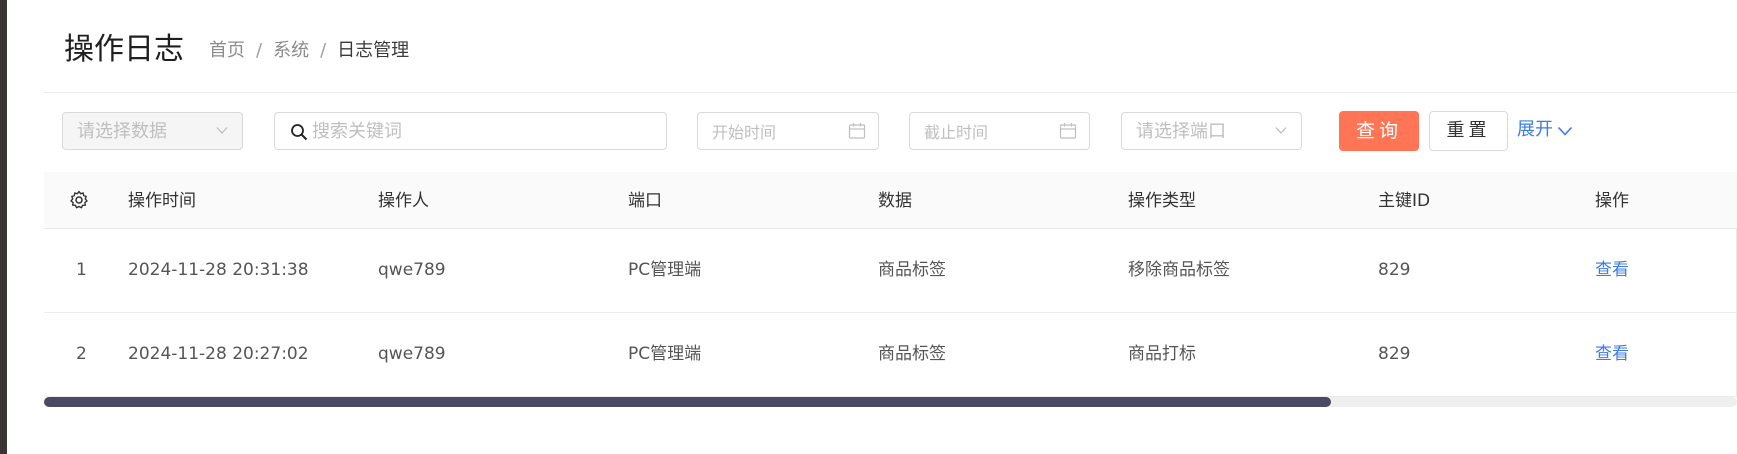  I want to click on table-header: 操作时间 操作人 端口 数据 操作类型 主键ID 操作, so click(890, 200).